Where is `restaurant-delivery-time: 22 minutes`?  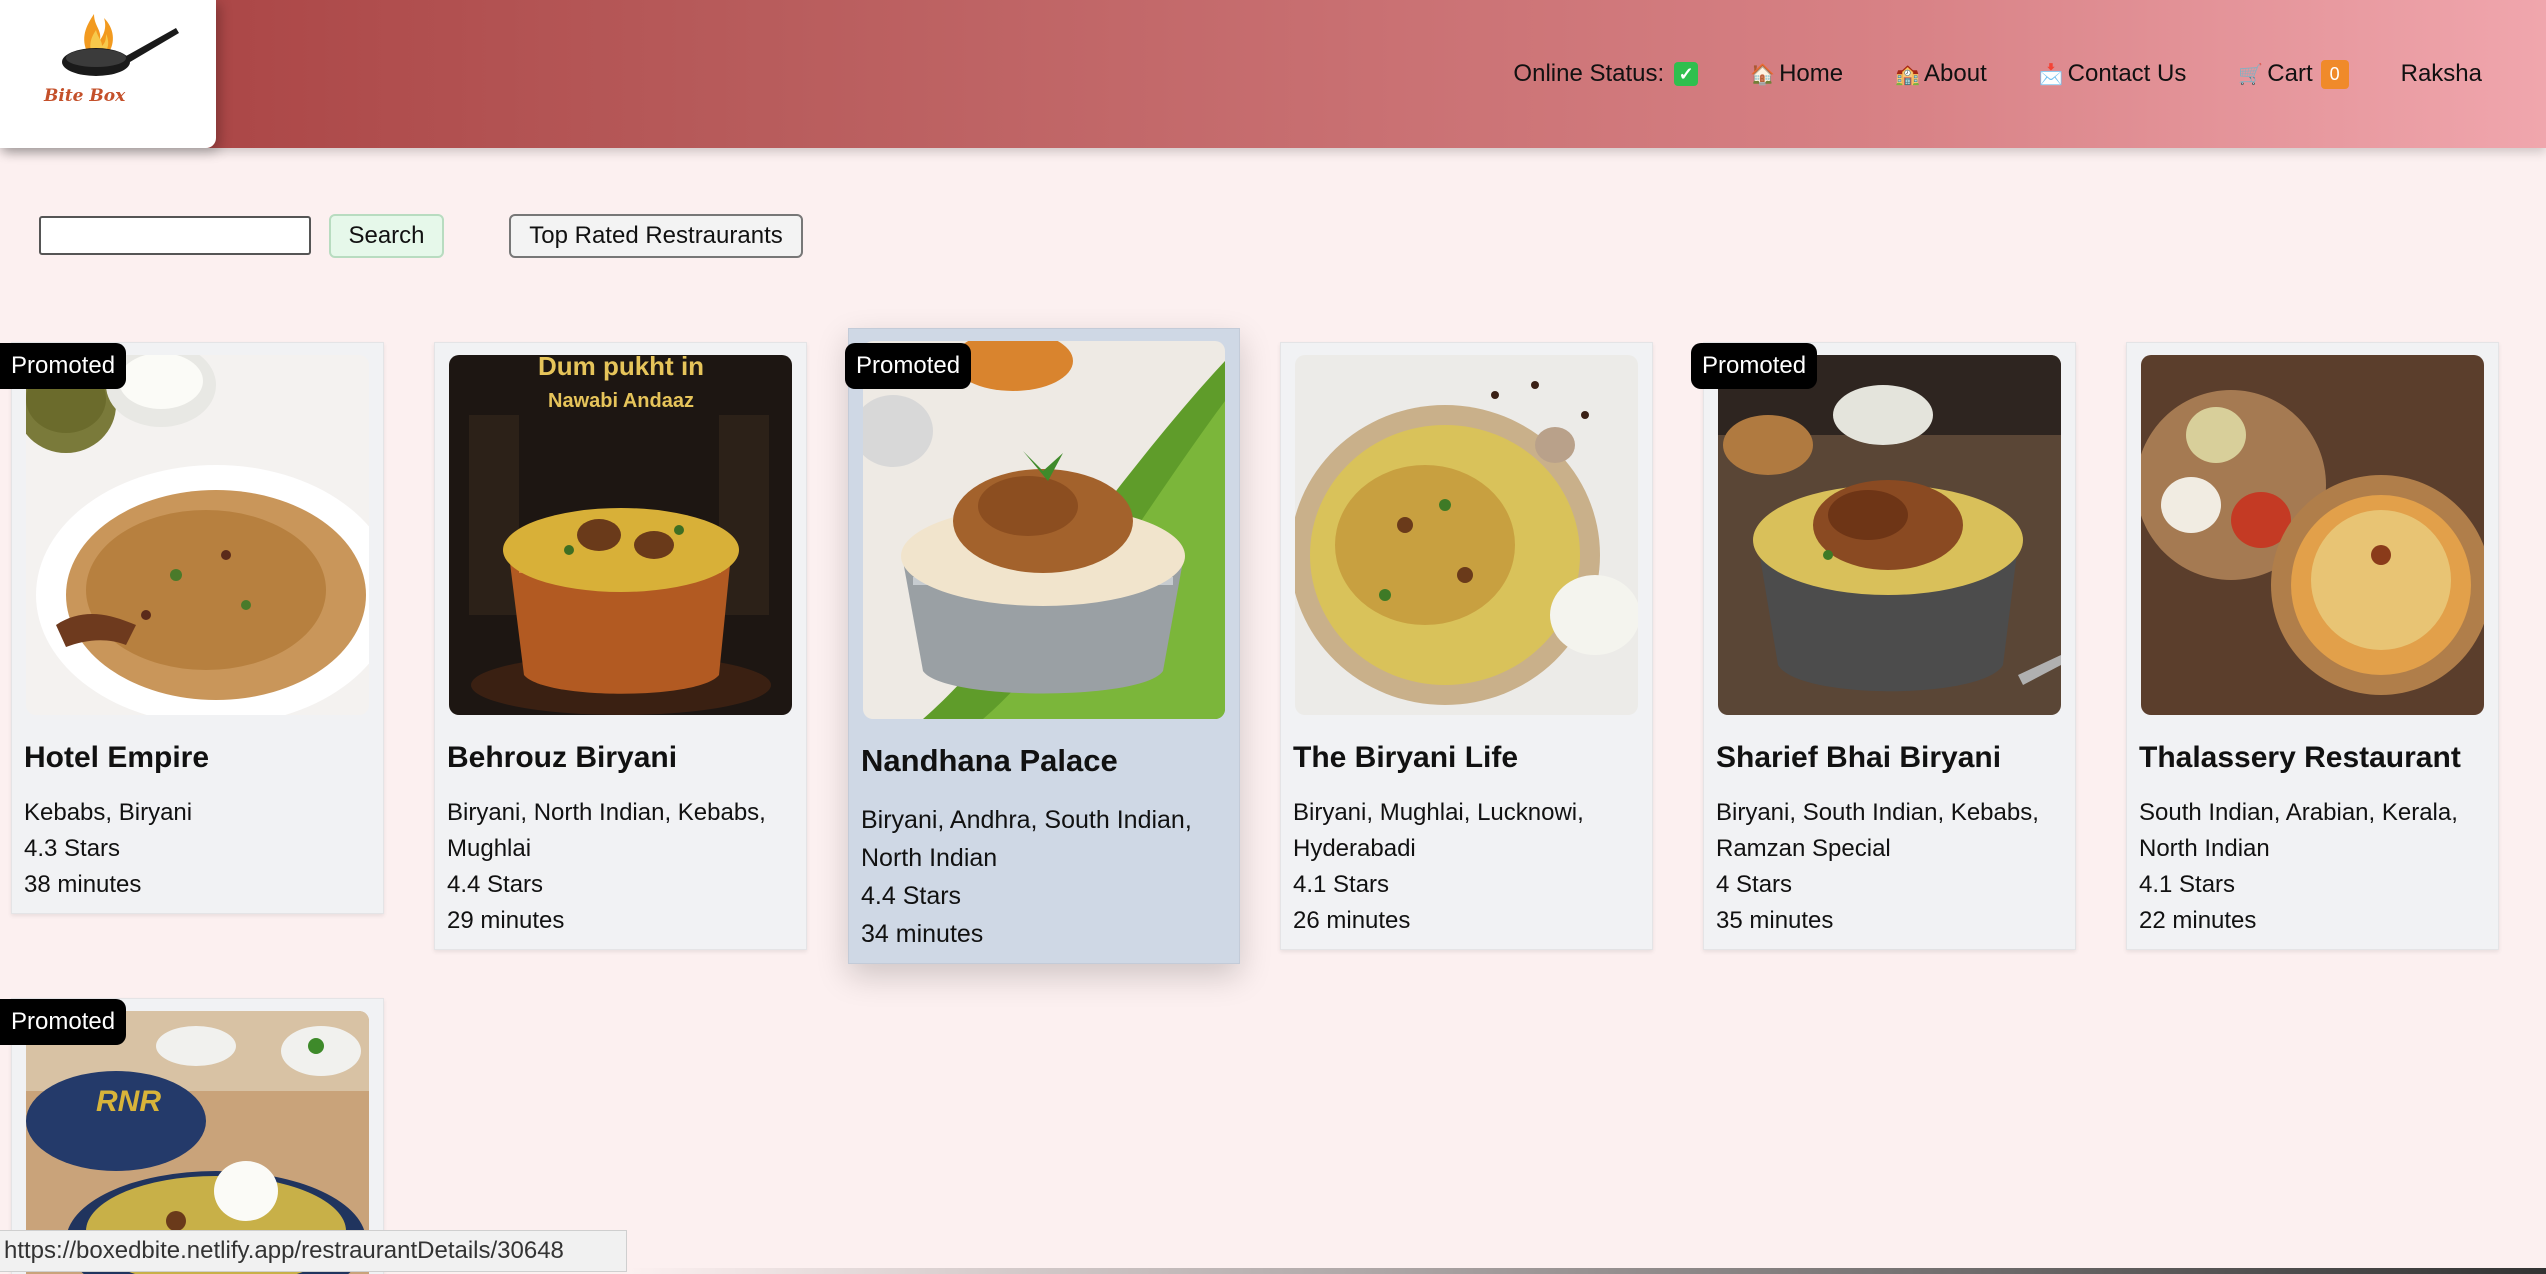
restaurant-delivery-time: 22 minutes is located at coordinates (2198, 920).